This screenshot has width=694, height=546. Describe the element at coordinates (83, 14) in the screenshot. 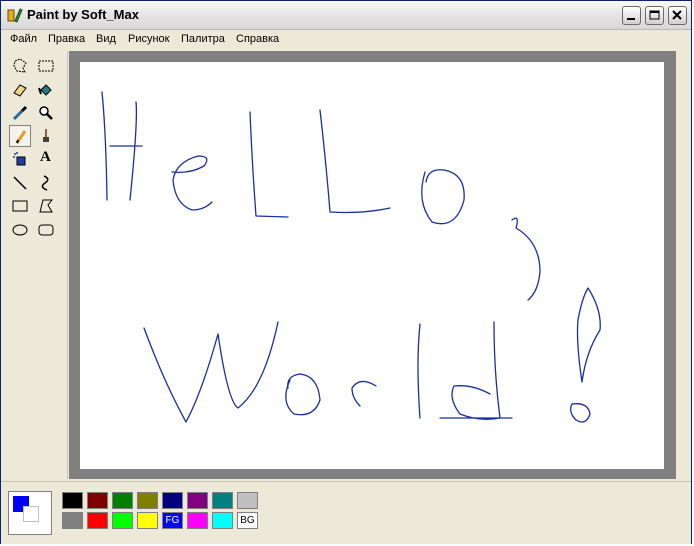

I see `window-title: Paint by Soft_Max` at that location.